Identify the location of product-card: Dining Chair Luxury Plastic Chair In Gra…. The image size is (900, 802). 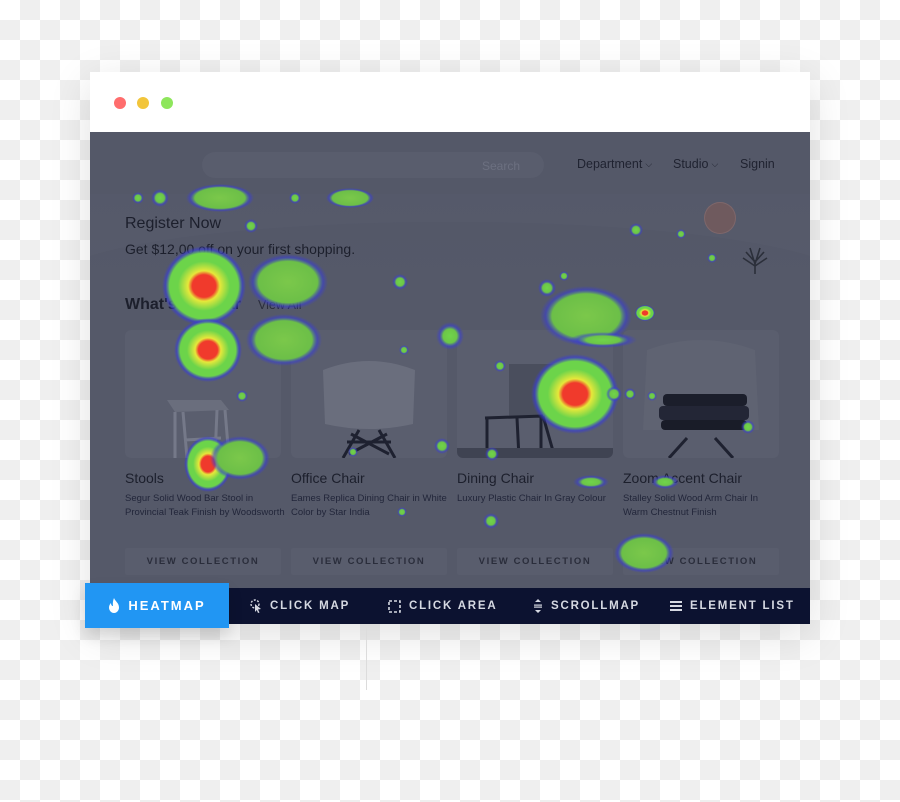
(535, 452).